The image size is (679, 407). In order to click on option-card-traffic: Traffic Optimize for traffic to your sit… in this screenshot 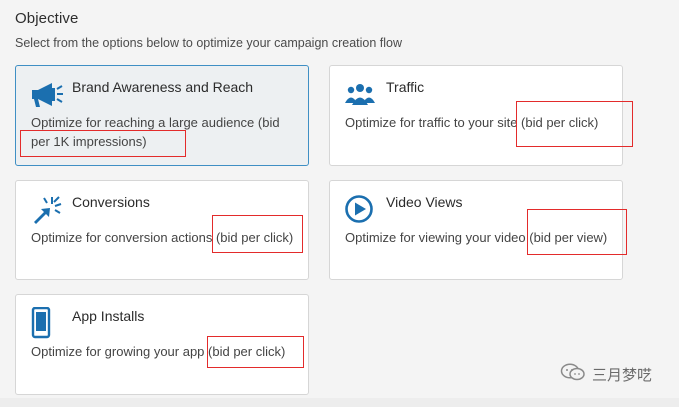, I will do `click(476, 115)`.